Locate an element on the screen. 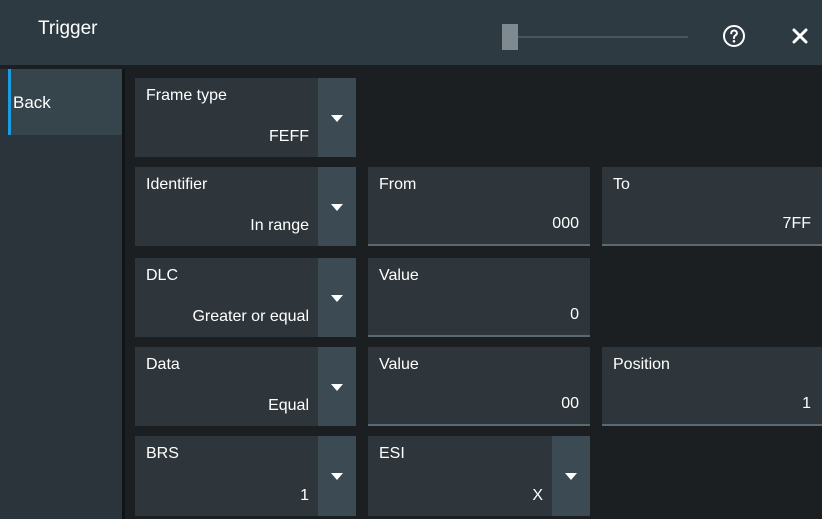 This screenshot has height=519, width=822. close-icon is located at coordinates (800, 36).